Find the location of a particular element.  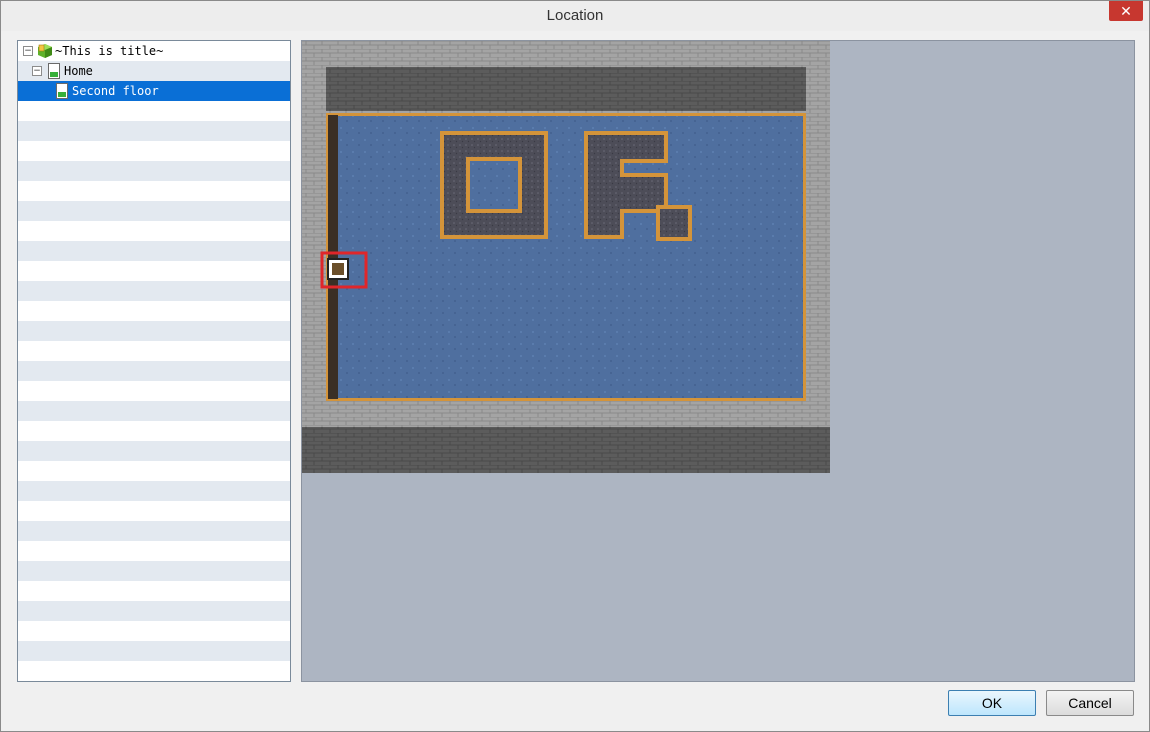

tree-item-project: − ~This is title~ is located at coordinates (154, 51).